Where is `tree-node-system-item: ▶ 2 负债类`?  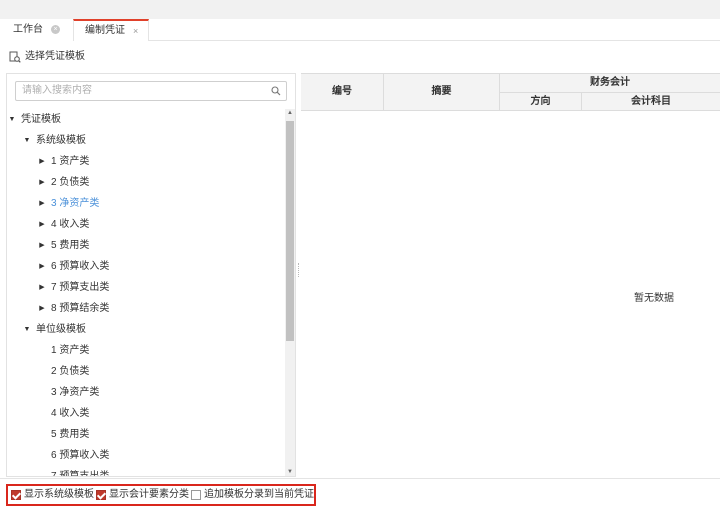
tree-node-system-item: ▶ 2 负债类 is located at coordinates (146, 182).